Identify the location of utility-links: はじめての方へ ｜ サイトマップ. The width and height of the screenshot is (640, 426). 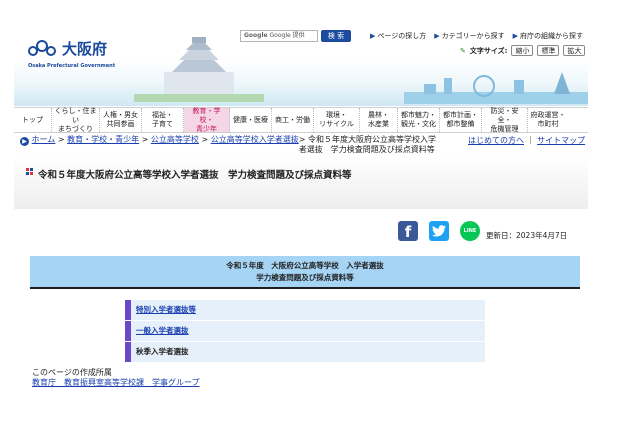
(527, 140).